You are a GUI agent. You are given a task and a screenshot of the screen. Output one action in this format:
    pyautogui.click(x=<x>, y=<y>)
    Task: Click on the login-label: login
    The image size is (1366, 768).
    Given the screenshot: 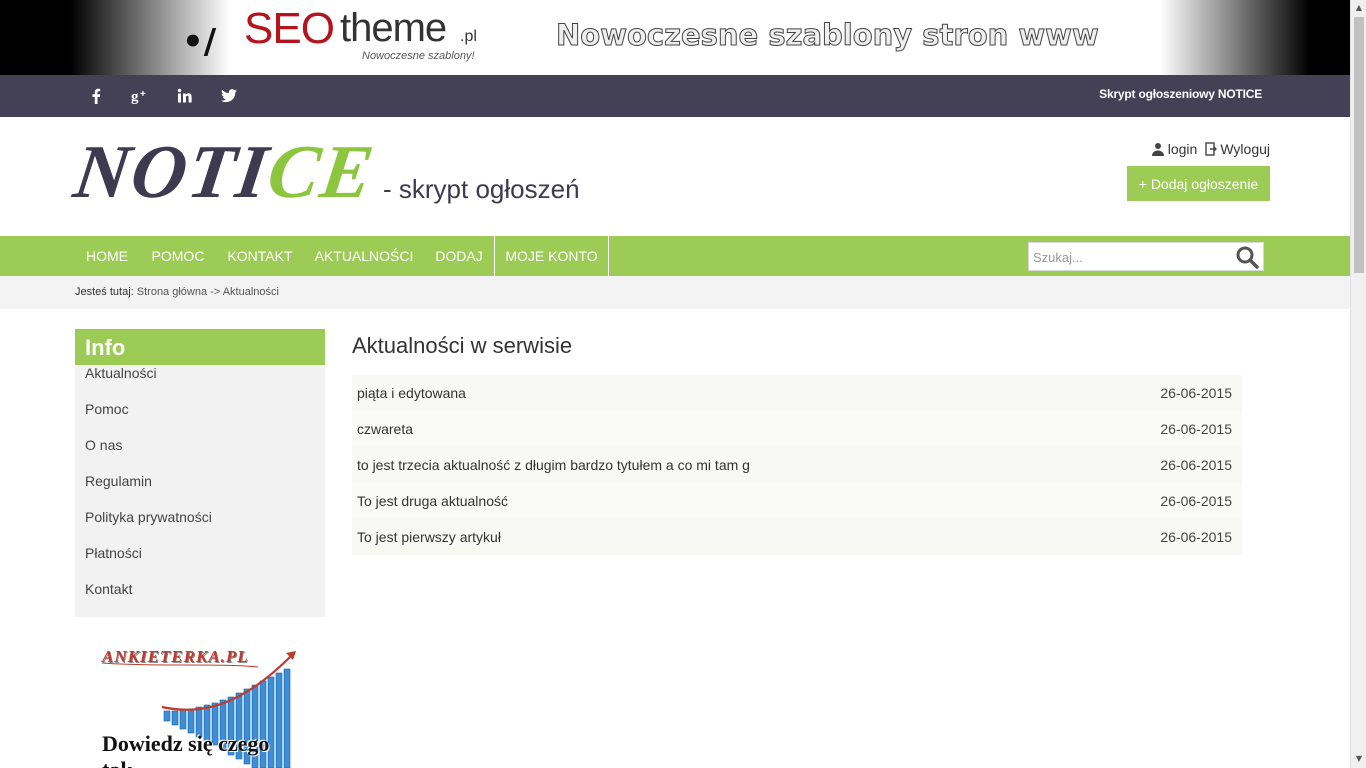 What is the action you would take?
    pyautogui.click(x=1182, y=149)
    